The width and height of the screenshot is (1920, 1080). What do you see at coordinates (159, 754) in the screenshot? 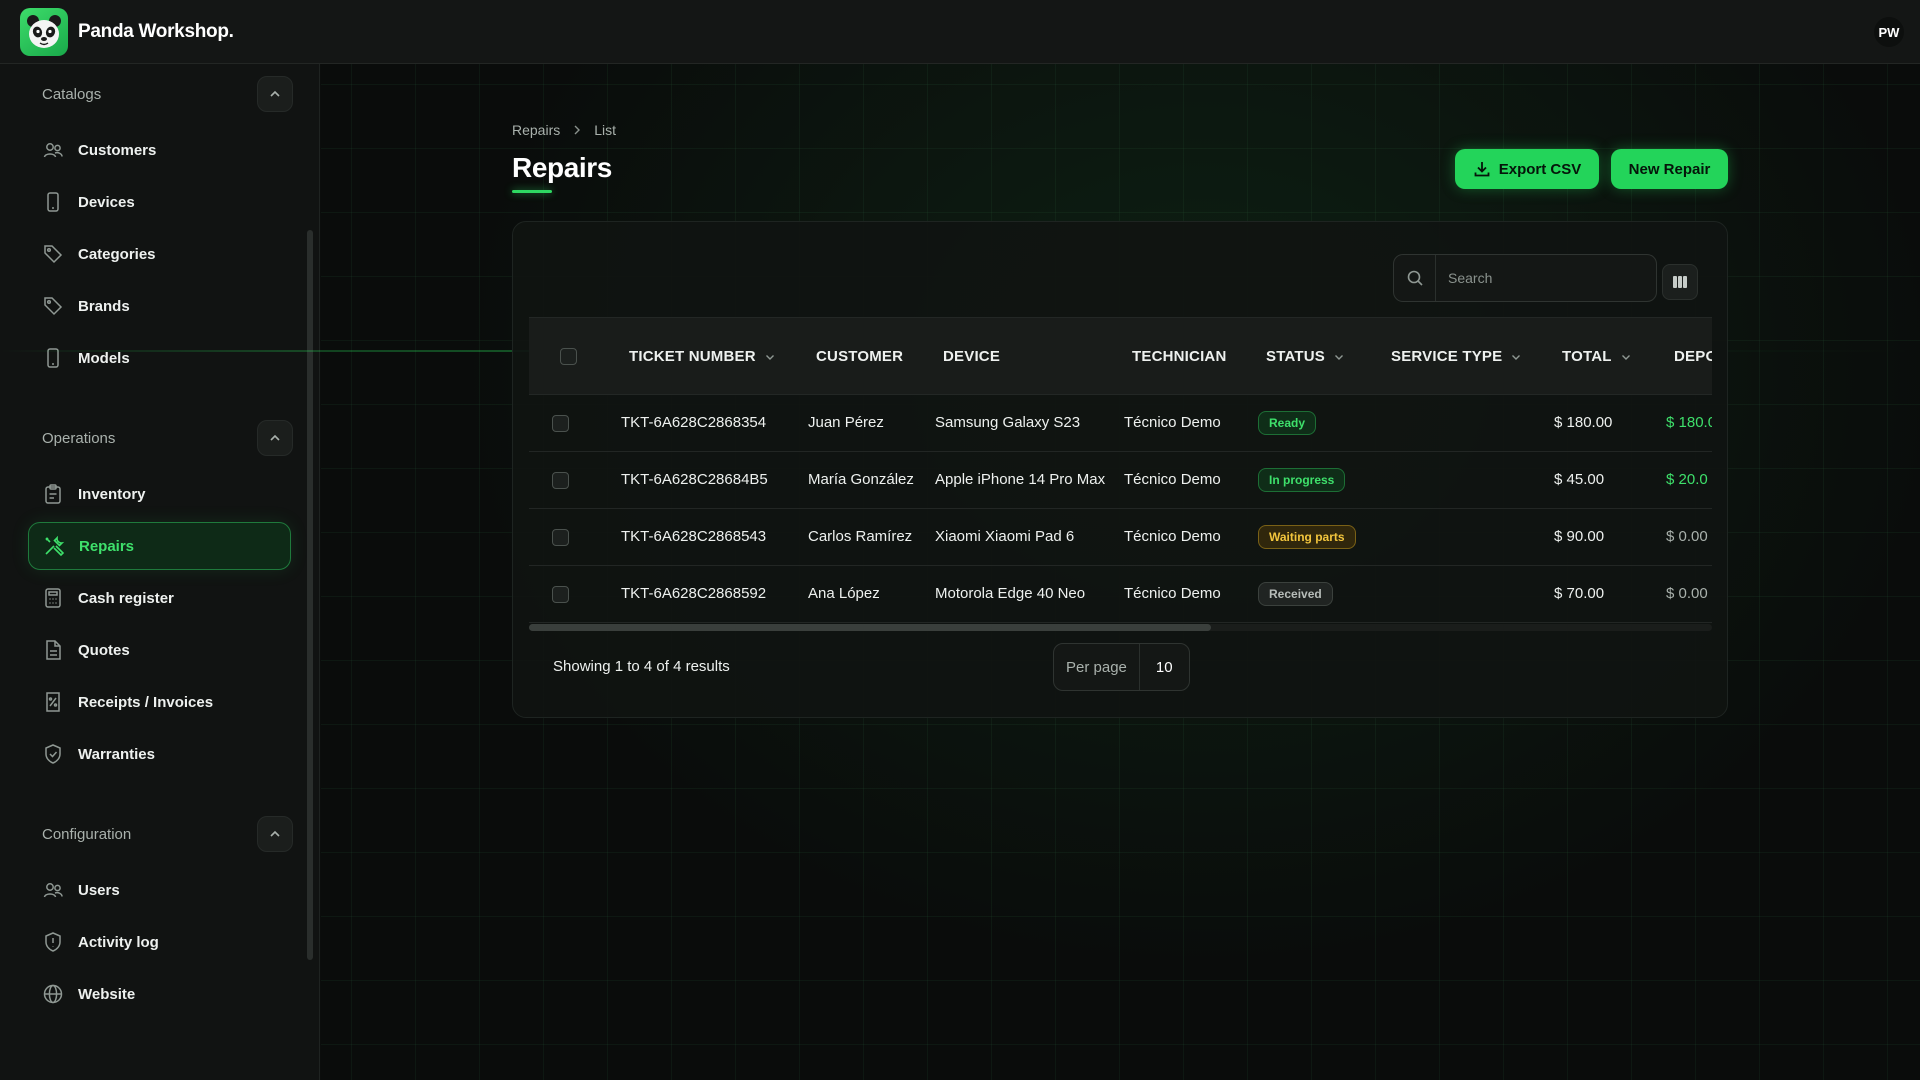
I see `sidebar-item-warranties: Warranties` at bounding box center [159, 754].